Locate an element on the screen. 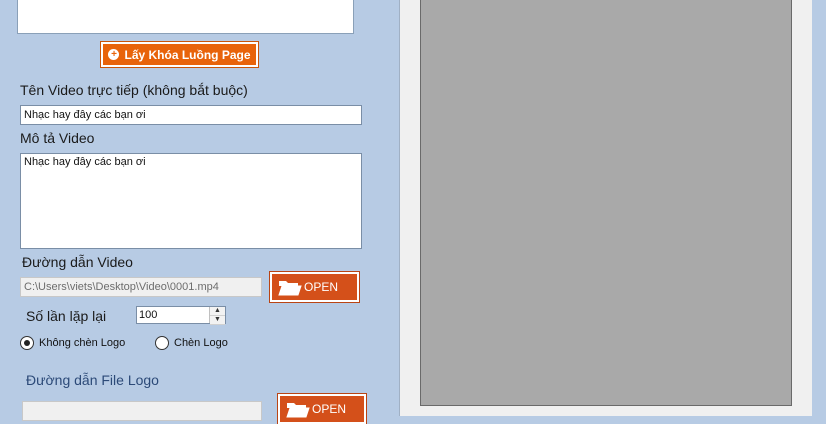  no-logo-radio is located at coordinates (27, 343).